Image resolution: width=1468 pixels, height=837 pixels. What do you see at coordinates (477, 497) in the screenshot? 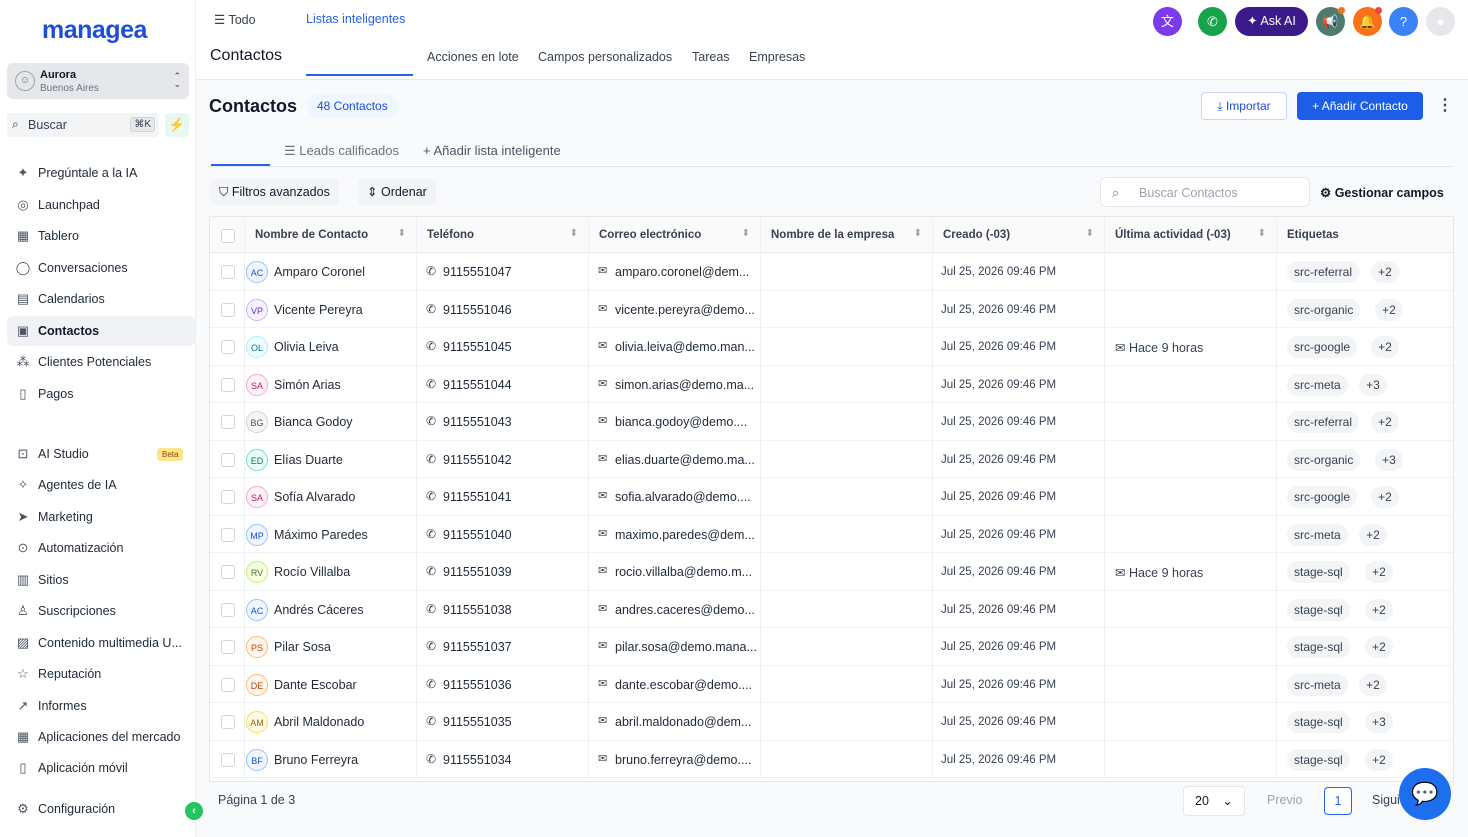
I see `contact-phone: 9115551041` at bounding box center [477, 497].